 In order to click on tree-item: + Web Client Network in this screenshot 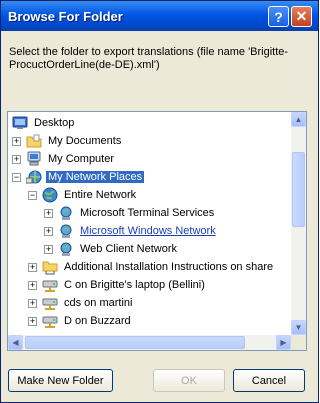, I will do `click(111, 249)`.